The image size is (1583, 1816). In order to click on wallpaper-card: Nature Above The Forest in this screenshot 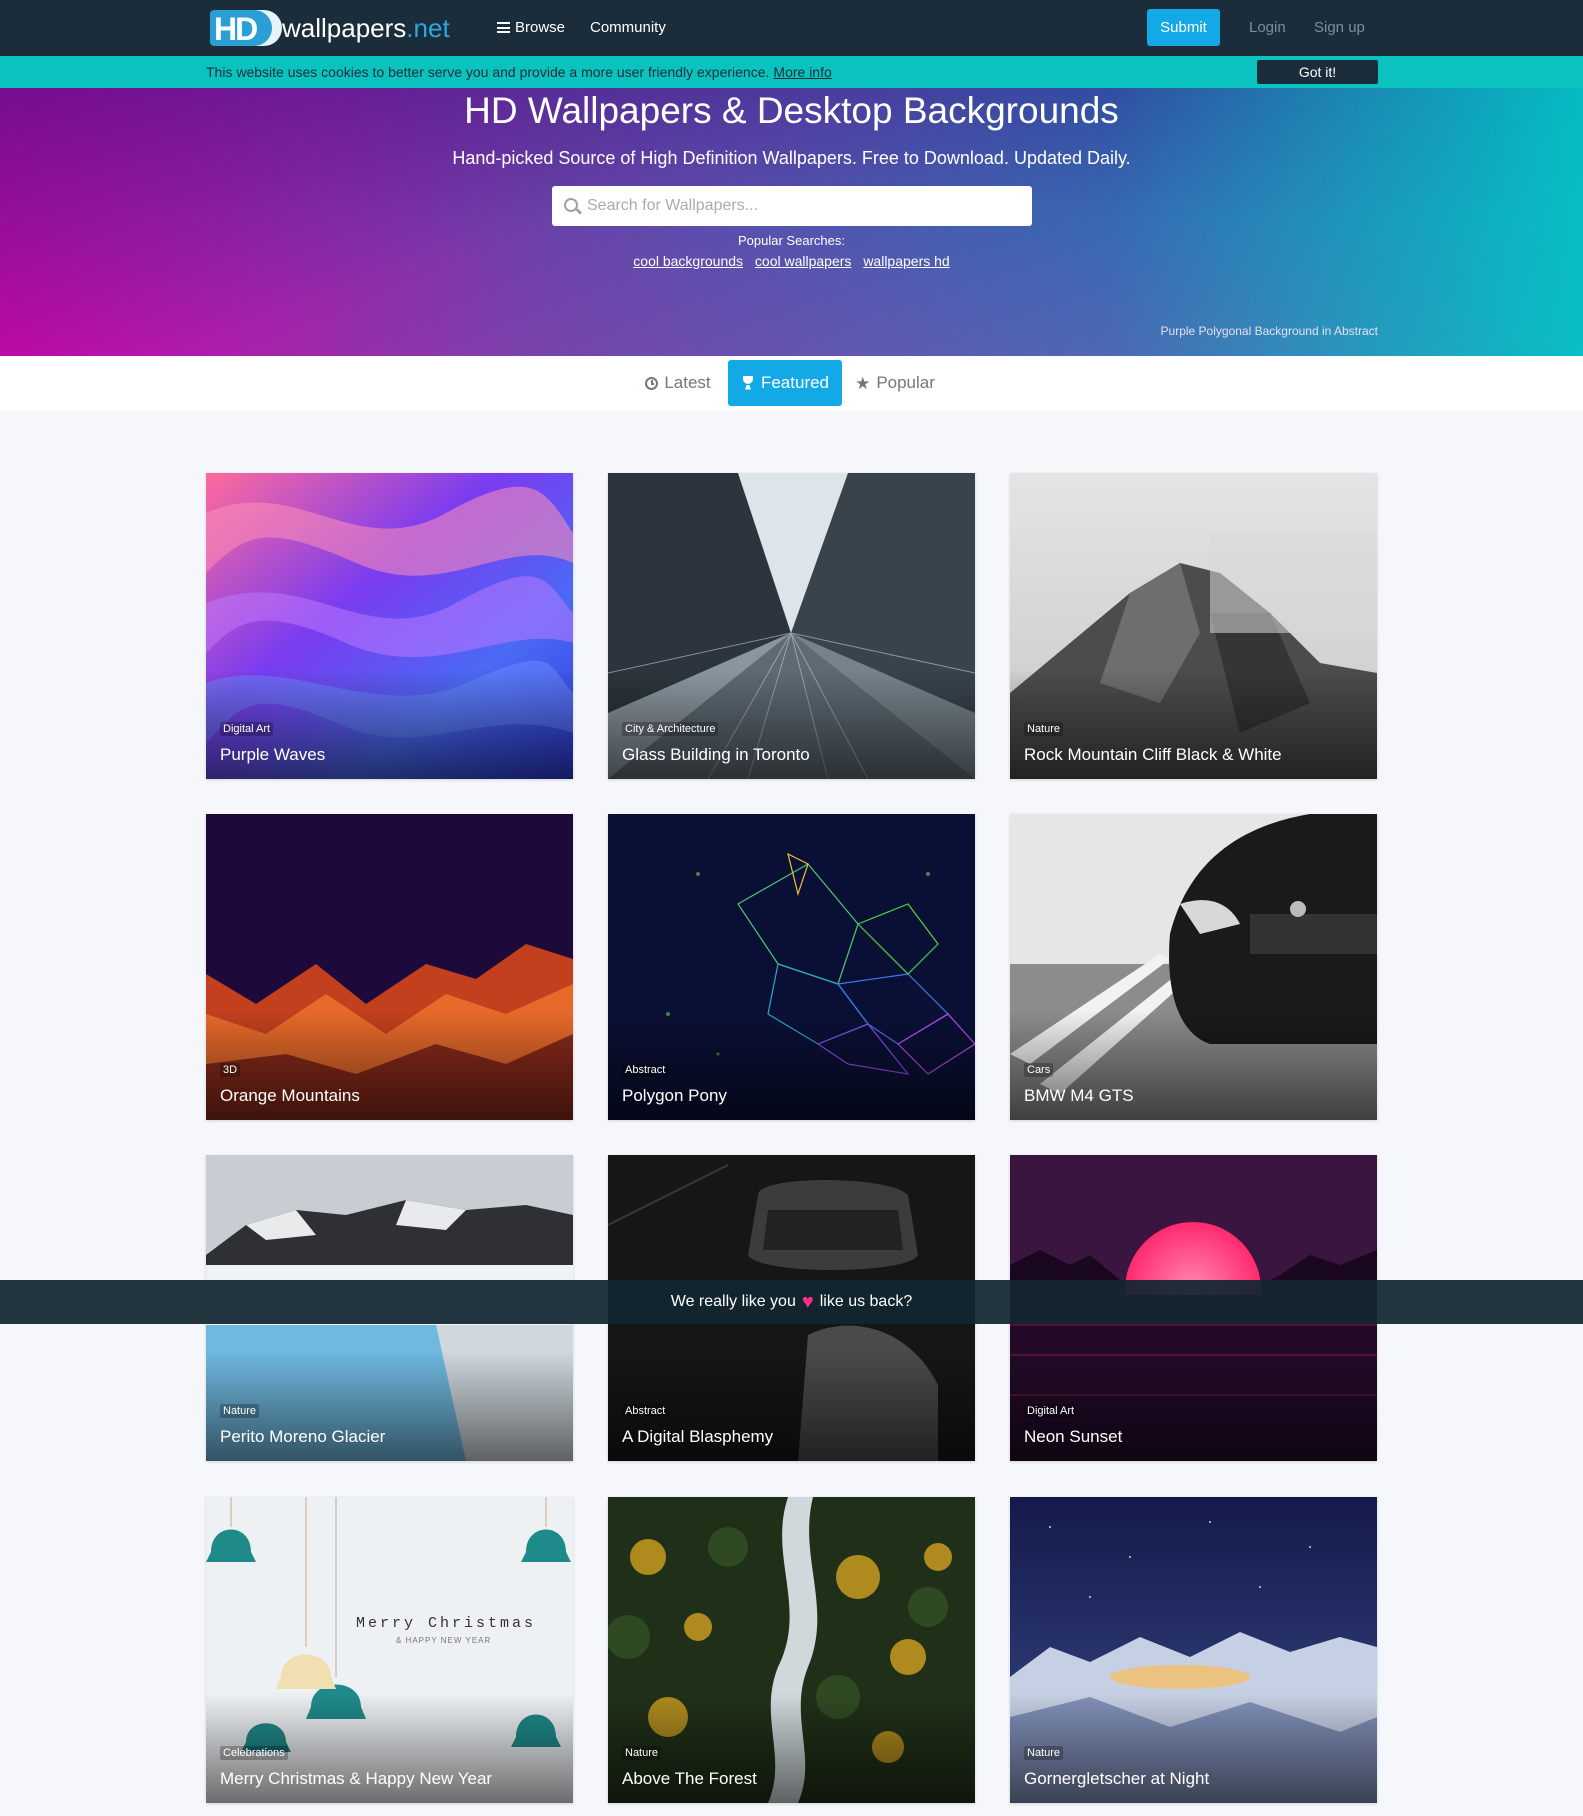, I will do `click(791, 1650)`.